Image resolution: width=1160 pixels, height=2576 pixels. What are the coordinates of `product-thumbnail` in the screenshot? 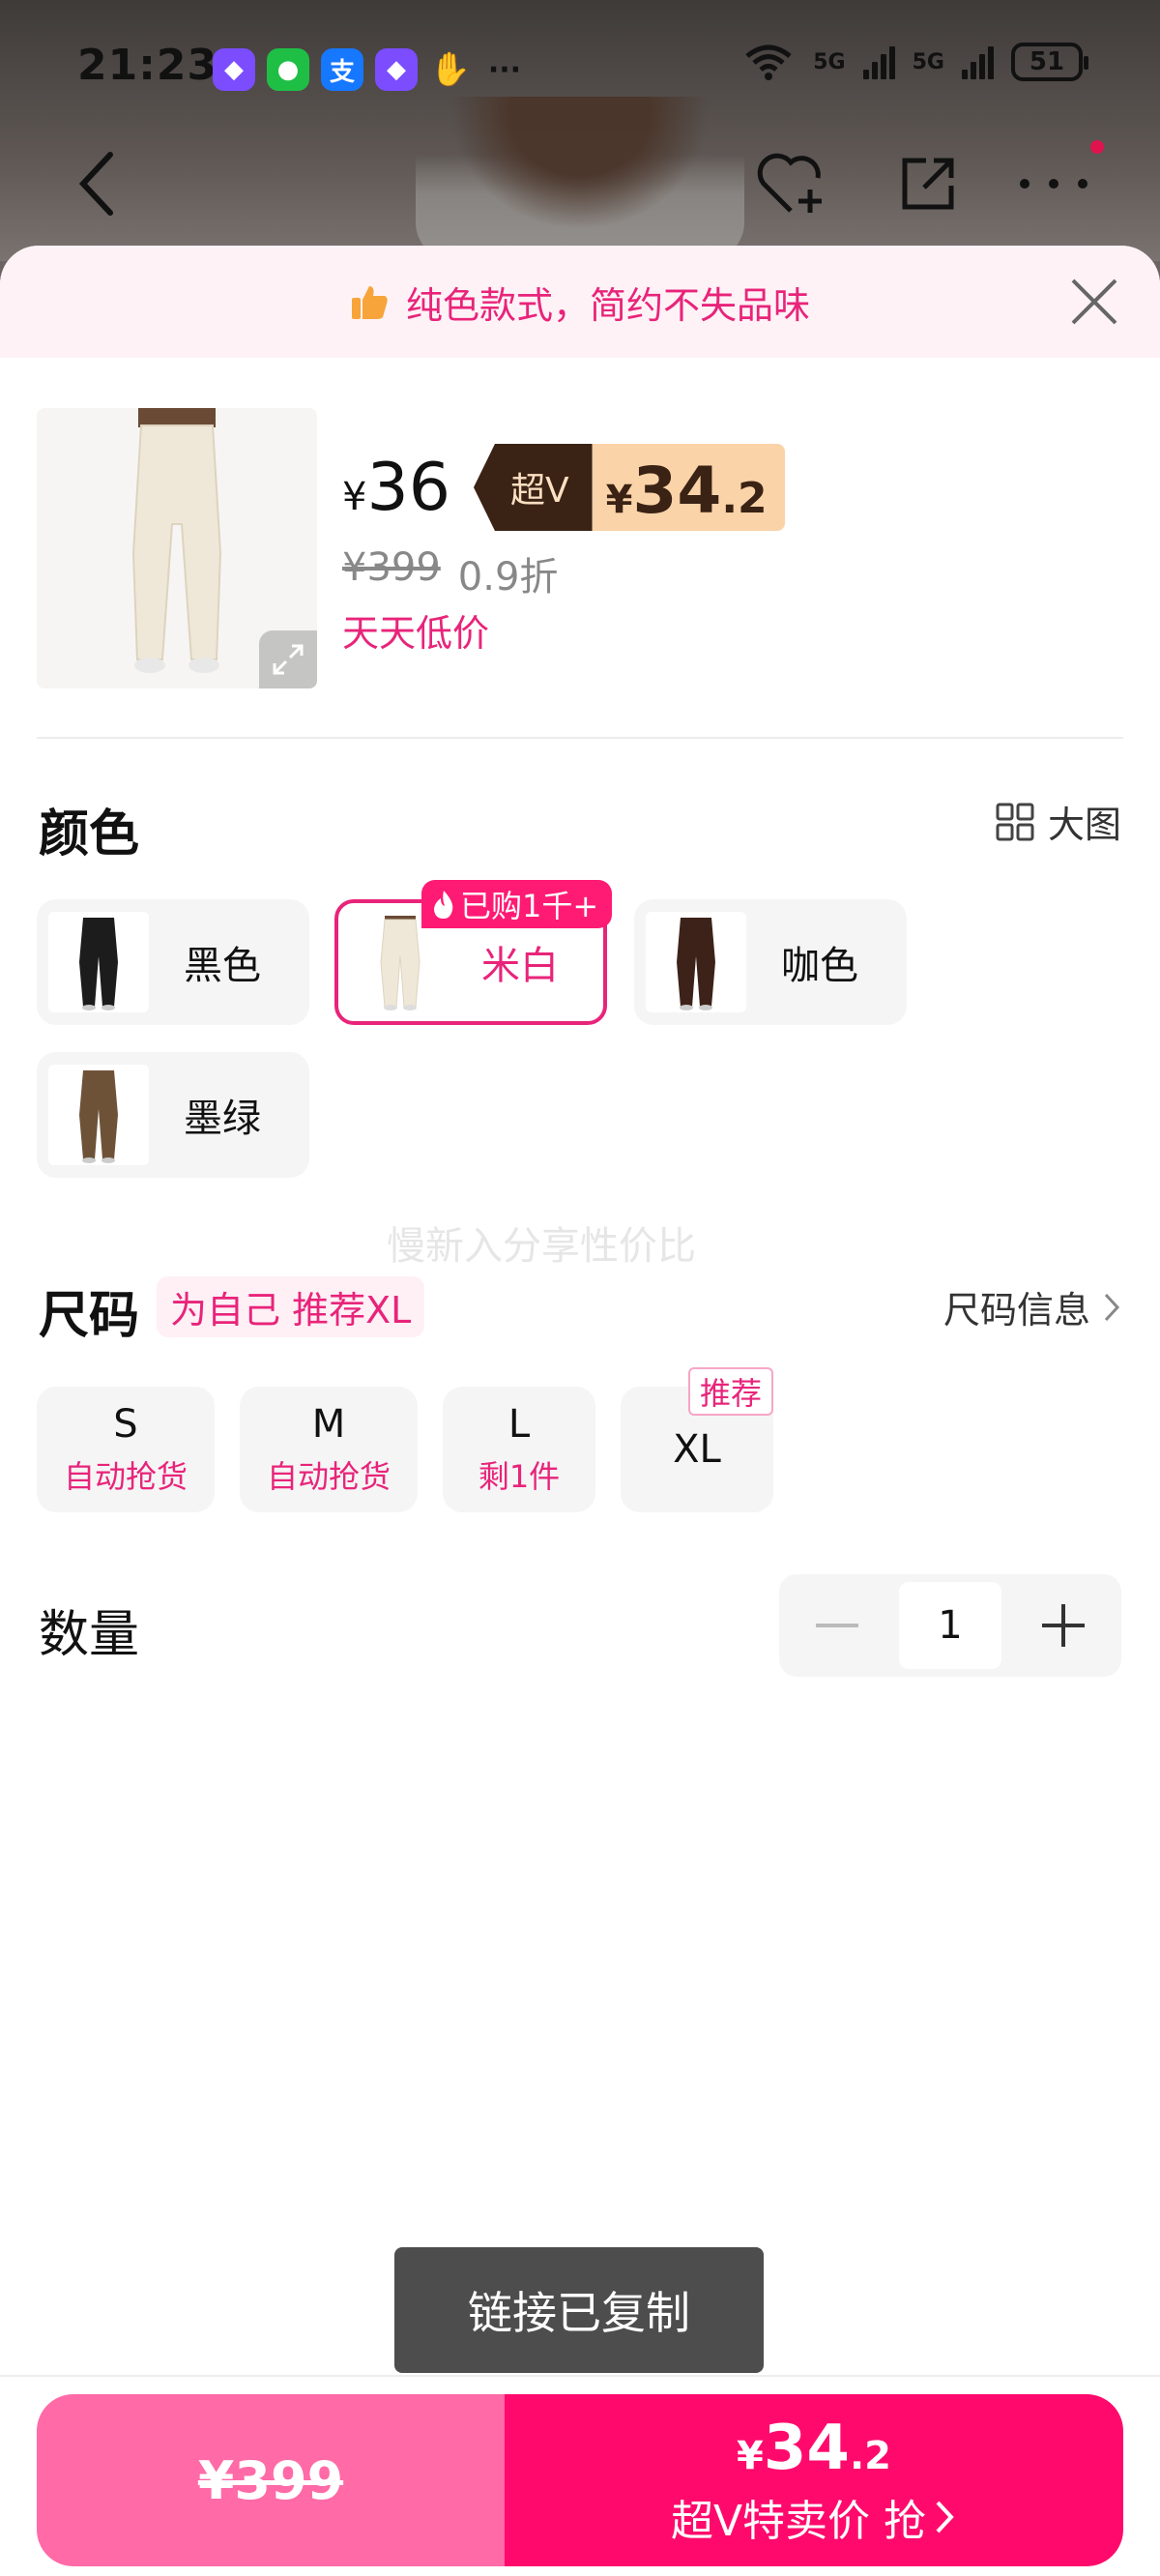 It's located at (177, 548).